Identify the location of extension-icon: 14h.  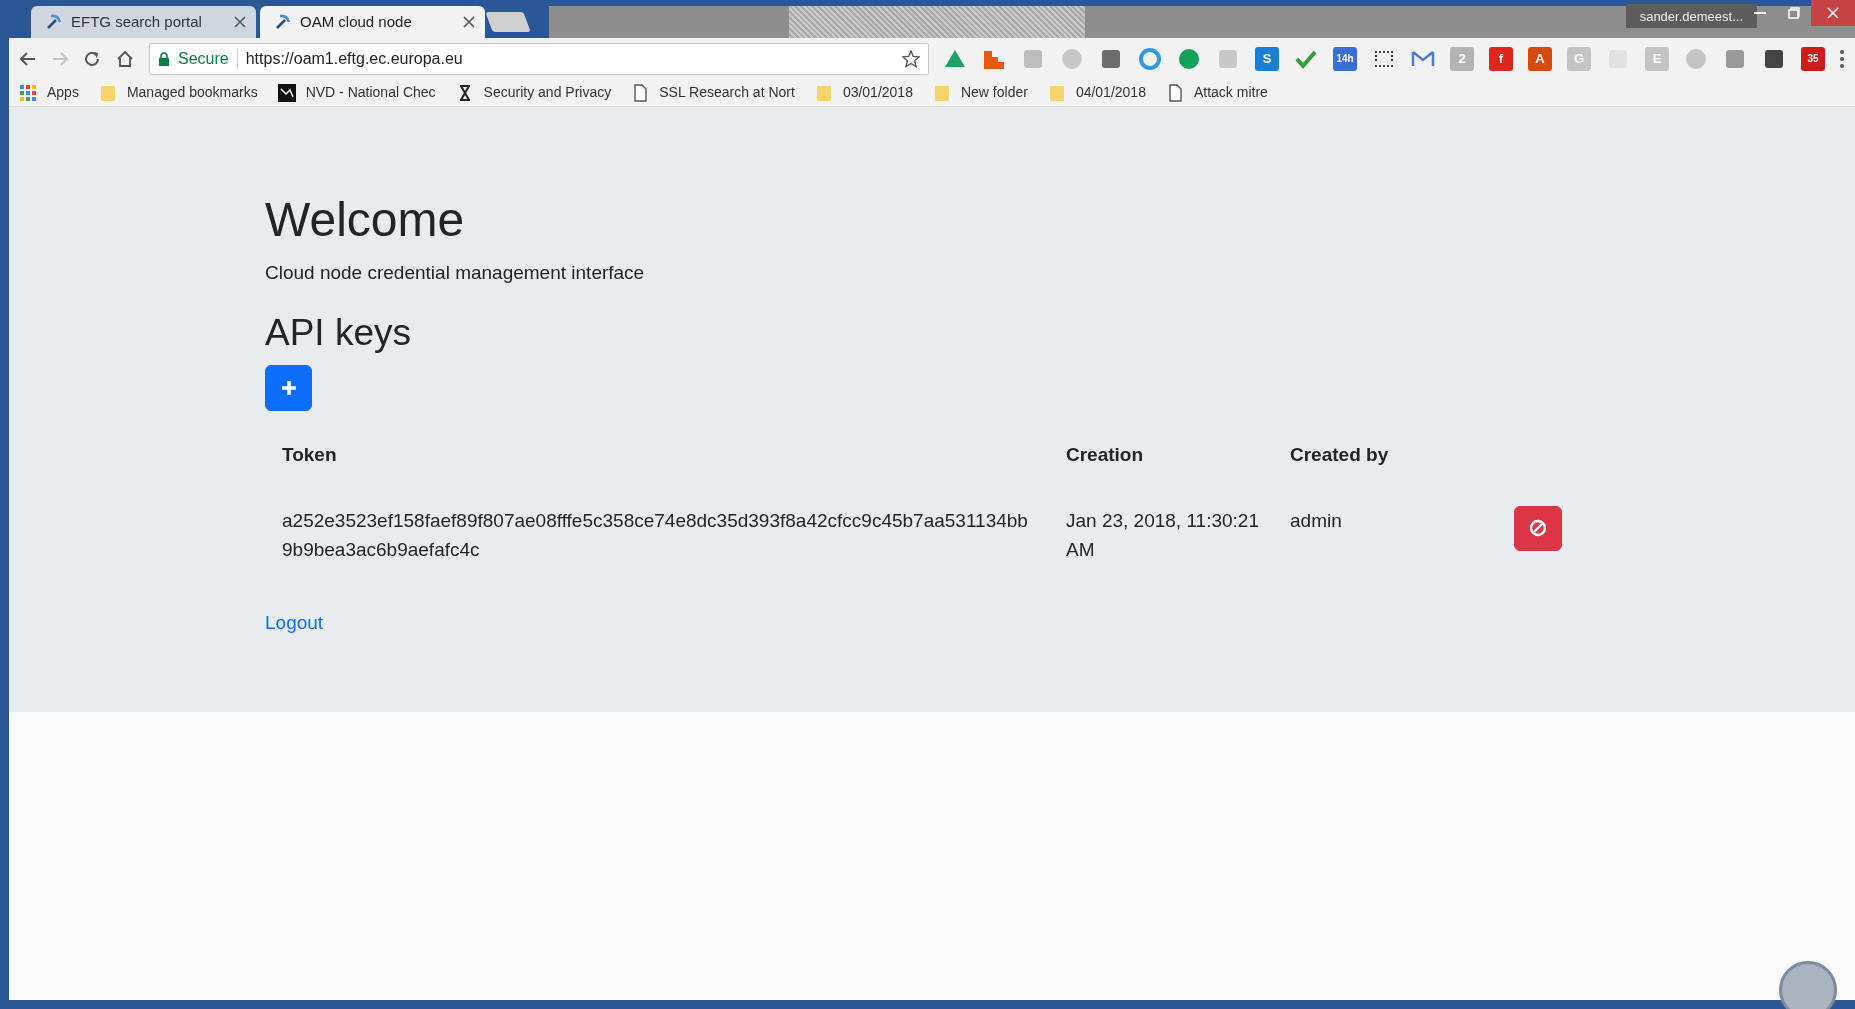
(1345, 58).